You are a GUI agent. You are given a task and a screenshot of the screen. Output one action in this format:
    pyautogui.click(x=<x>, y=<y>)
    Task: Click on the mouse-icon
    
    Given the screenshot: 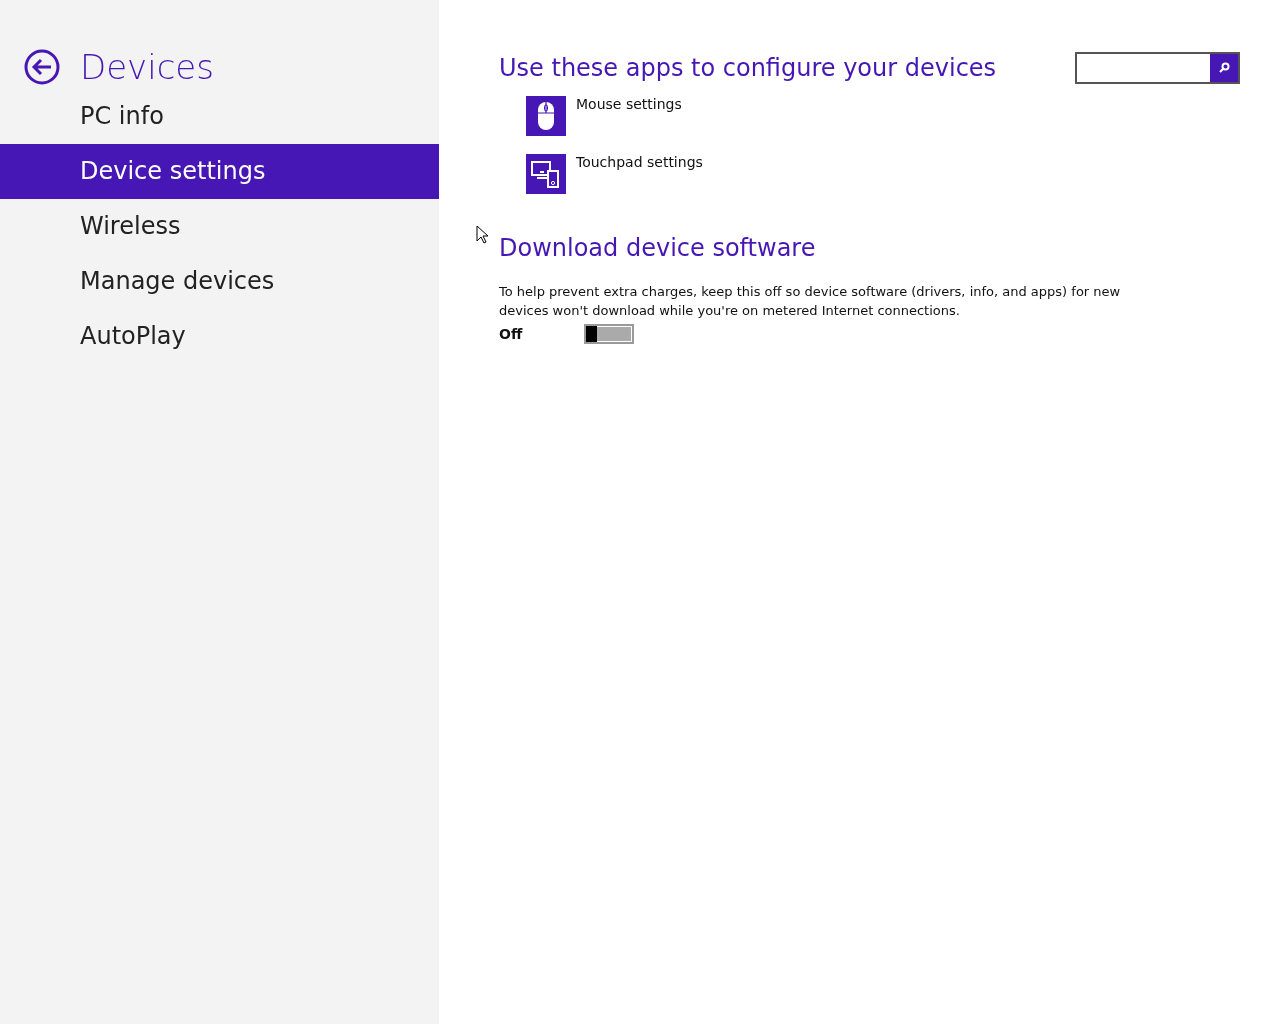 What is the action you would take?
    pyautogui.click(x=546, y=116)
    